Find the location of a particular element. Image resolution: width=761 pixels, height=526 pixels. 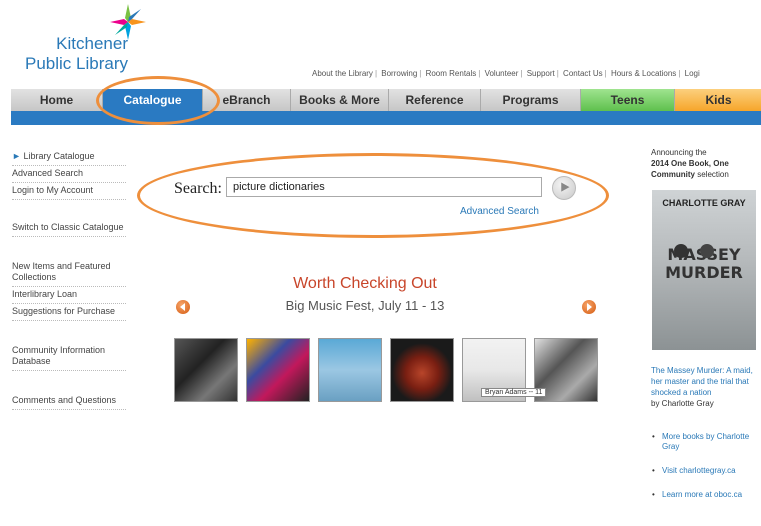

utility-link-contact: Contact Us is located at coordinates (583, 73).